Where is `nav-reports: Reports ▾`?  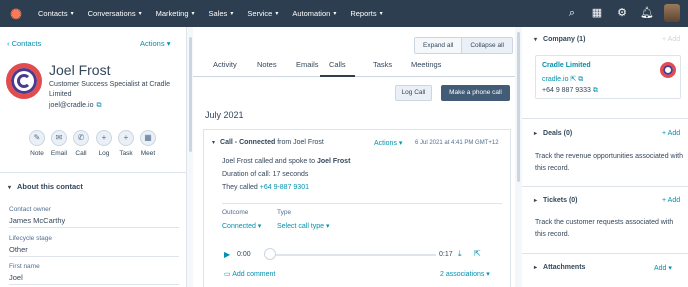 nav-reports: Reports ▾ is located at coordinates (366, 13).